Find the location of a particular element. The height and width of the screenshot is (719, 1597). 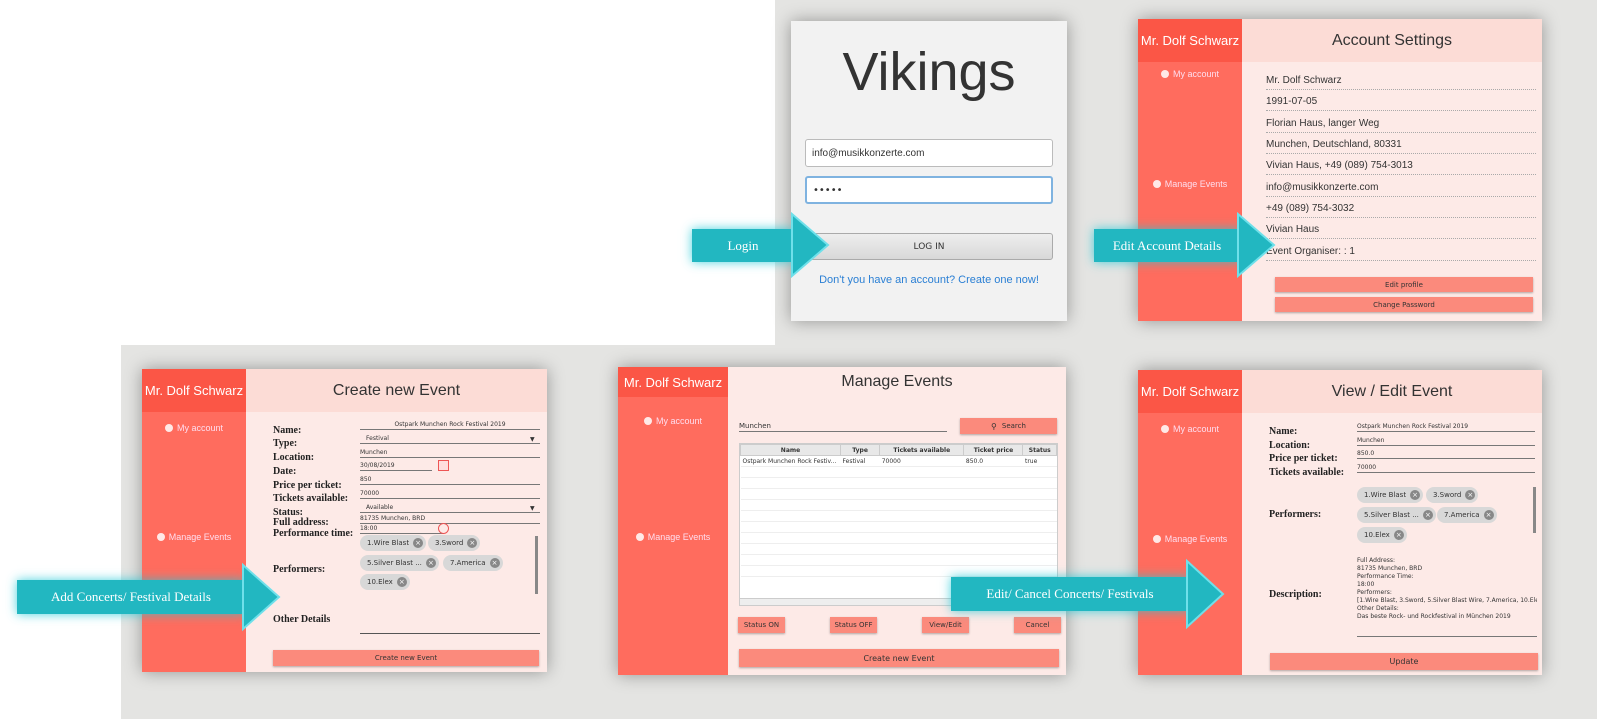

password-field: ••••• is located at coordinates (929, 190).